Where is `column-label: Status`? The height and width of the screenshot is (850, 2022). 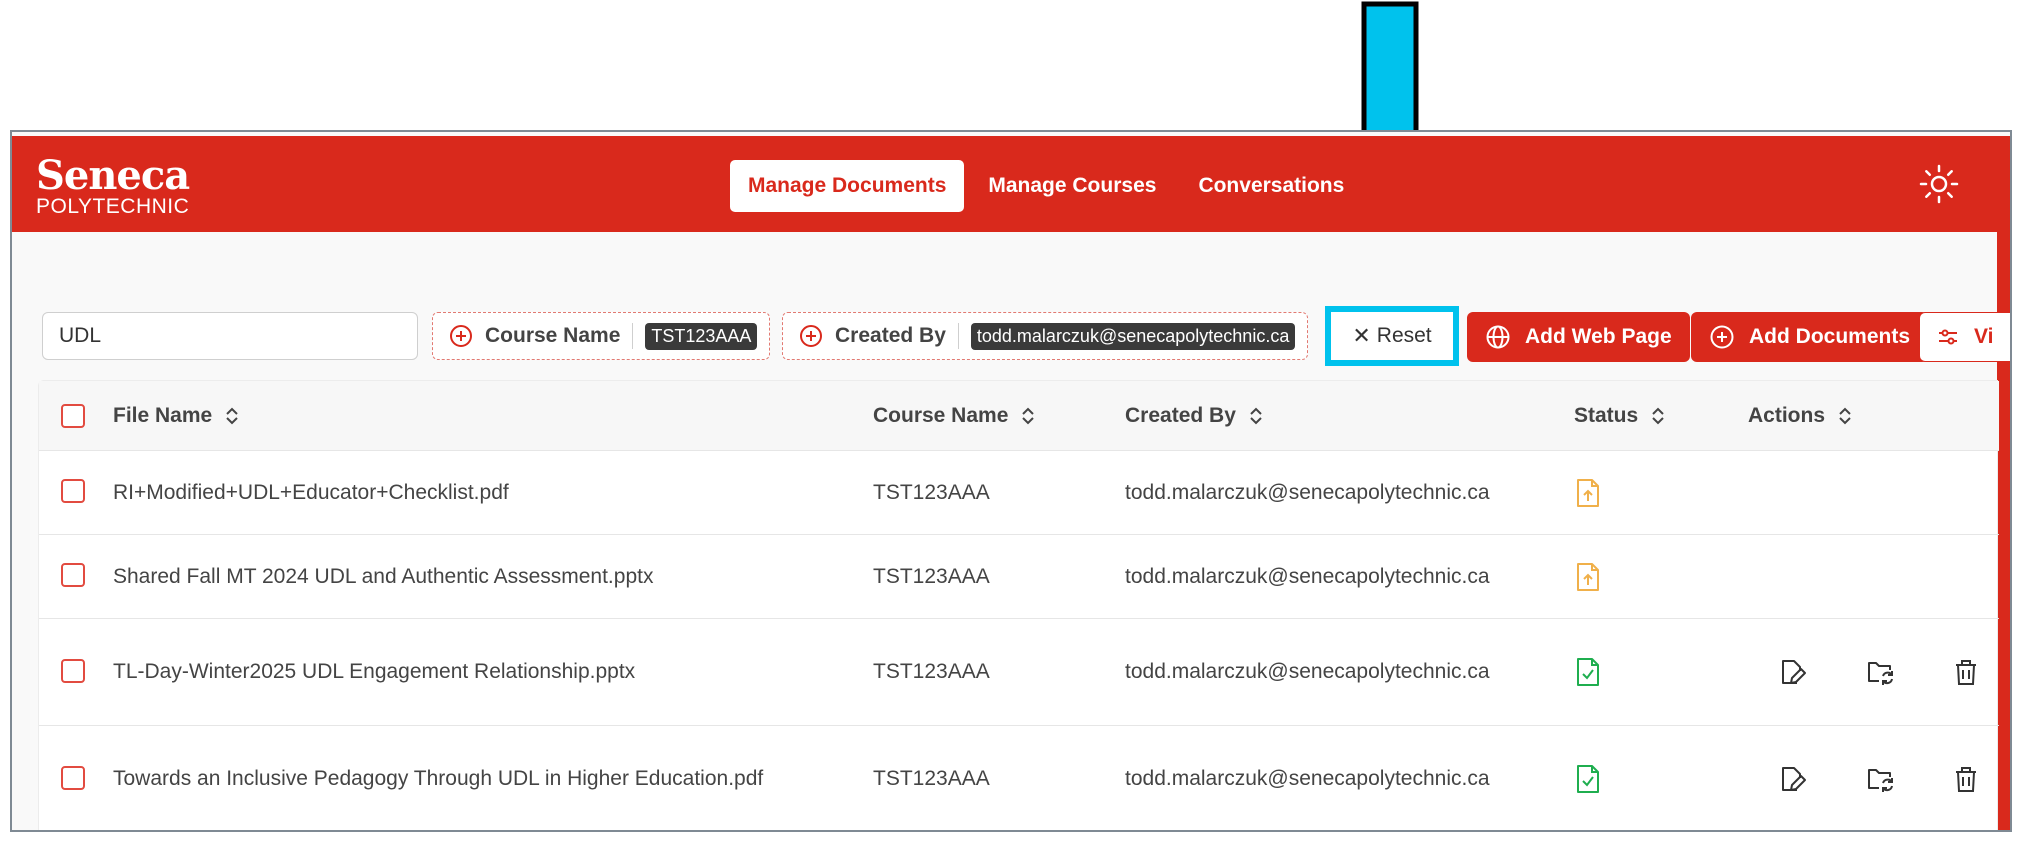
column-label: Status is located at coordinates (1606, 415).